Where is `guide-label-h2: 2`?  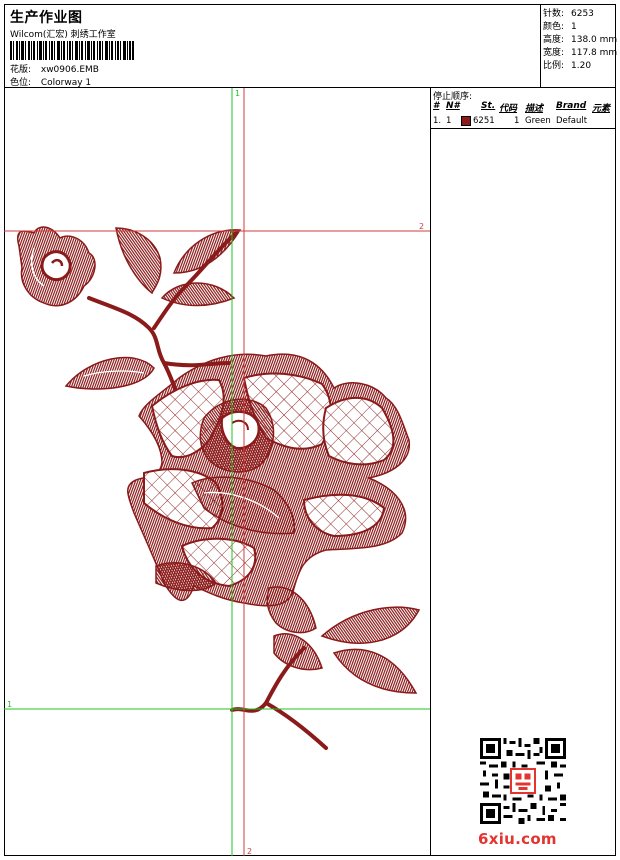 guide-label-h2: 2 is located at coordinates (421, 226).